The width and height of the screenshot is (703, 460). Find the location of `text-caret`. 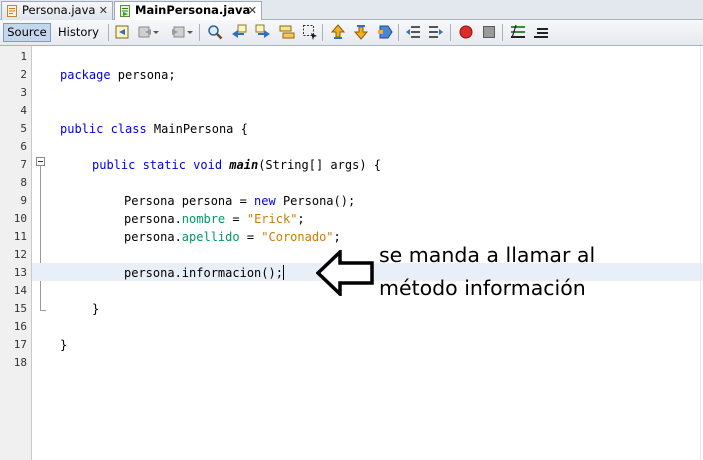

text-caret is located at coordinates (283, 272).